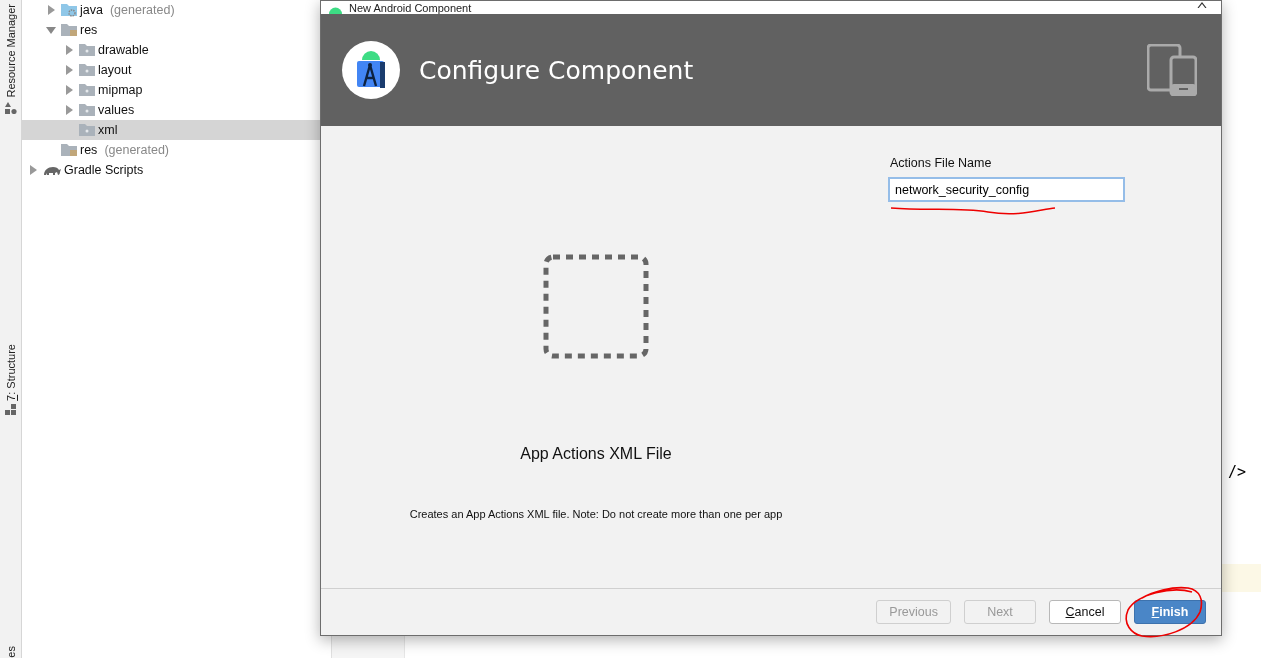  I want to click on tree-item-label: drawable, so click(123, 50).